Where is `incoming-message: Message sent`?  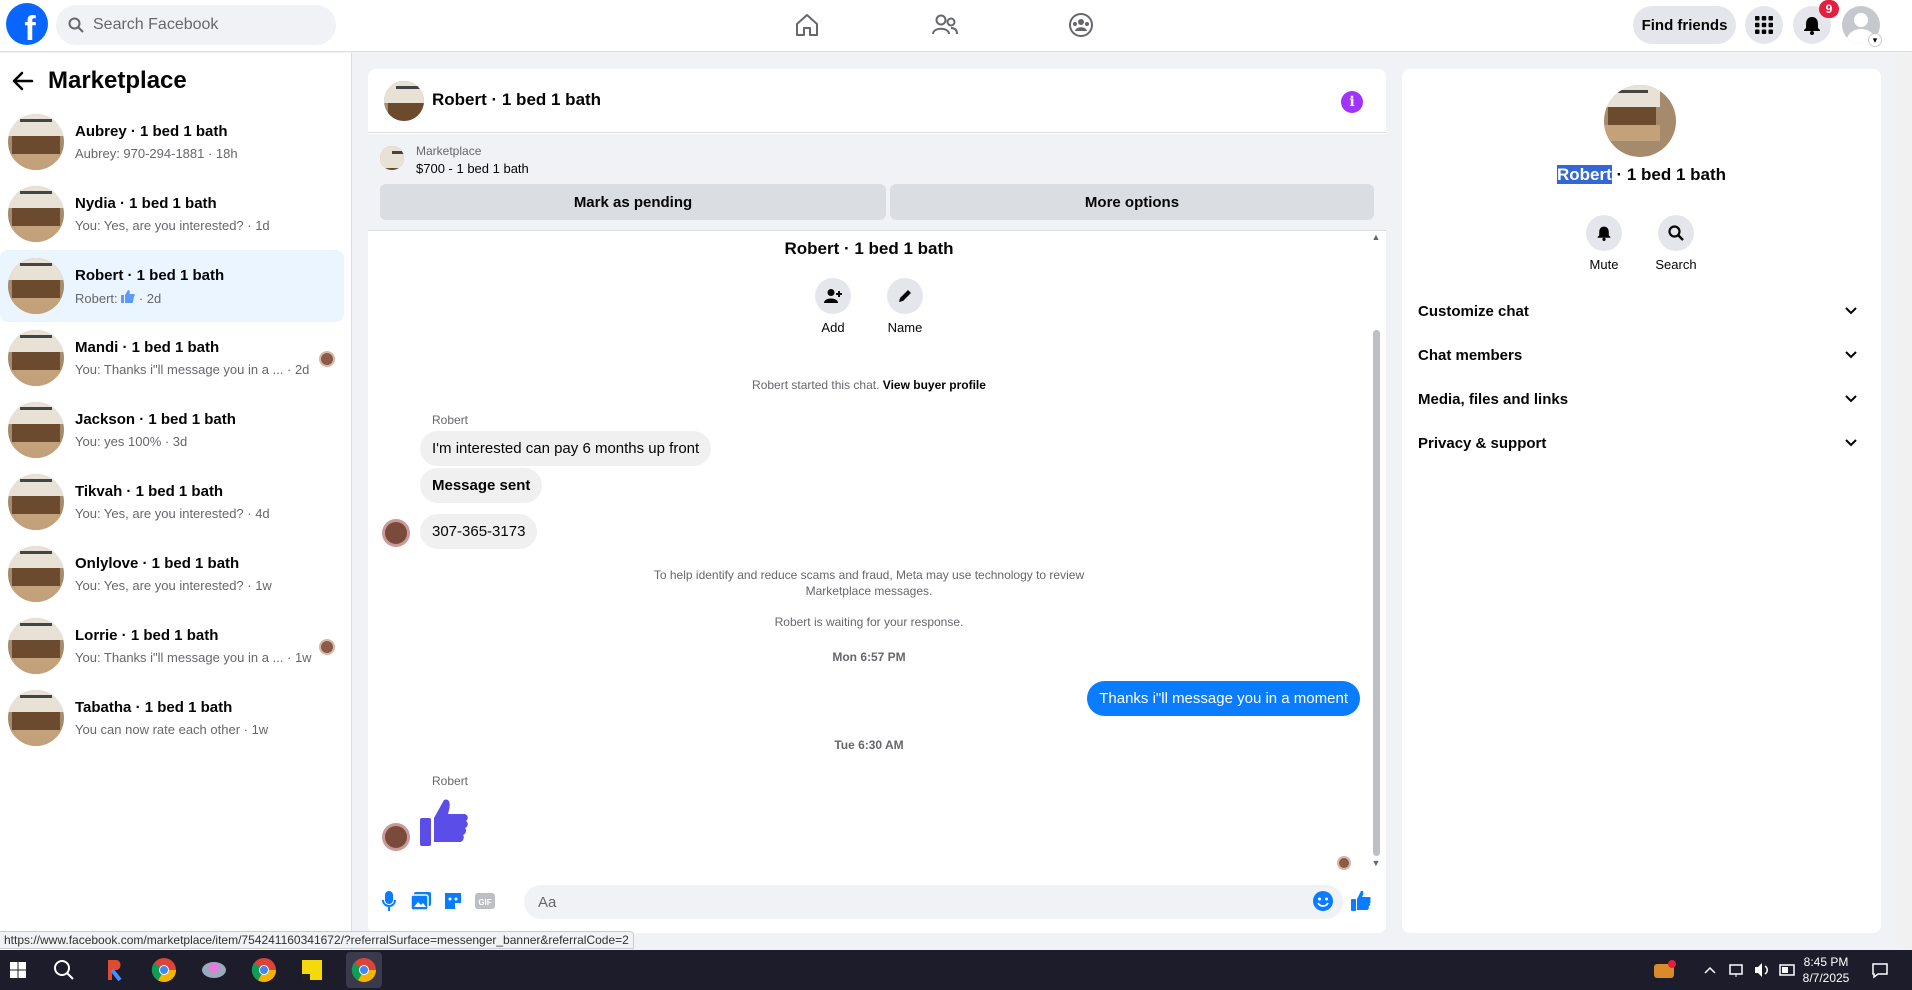 incoming-message: Message sent is located at coordinates (481, 485).